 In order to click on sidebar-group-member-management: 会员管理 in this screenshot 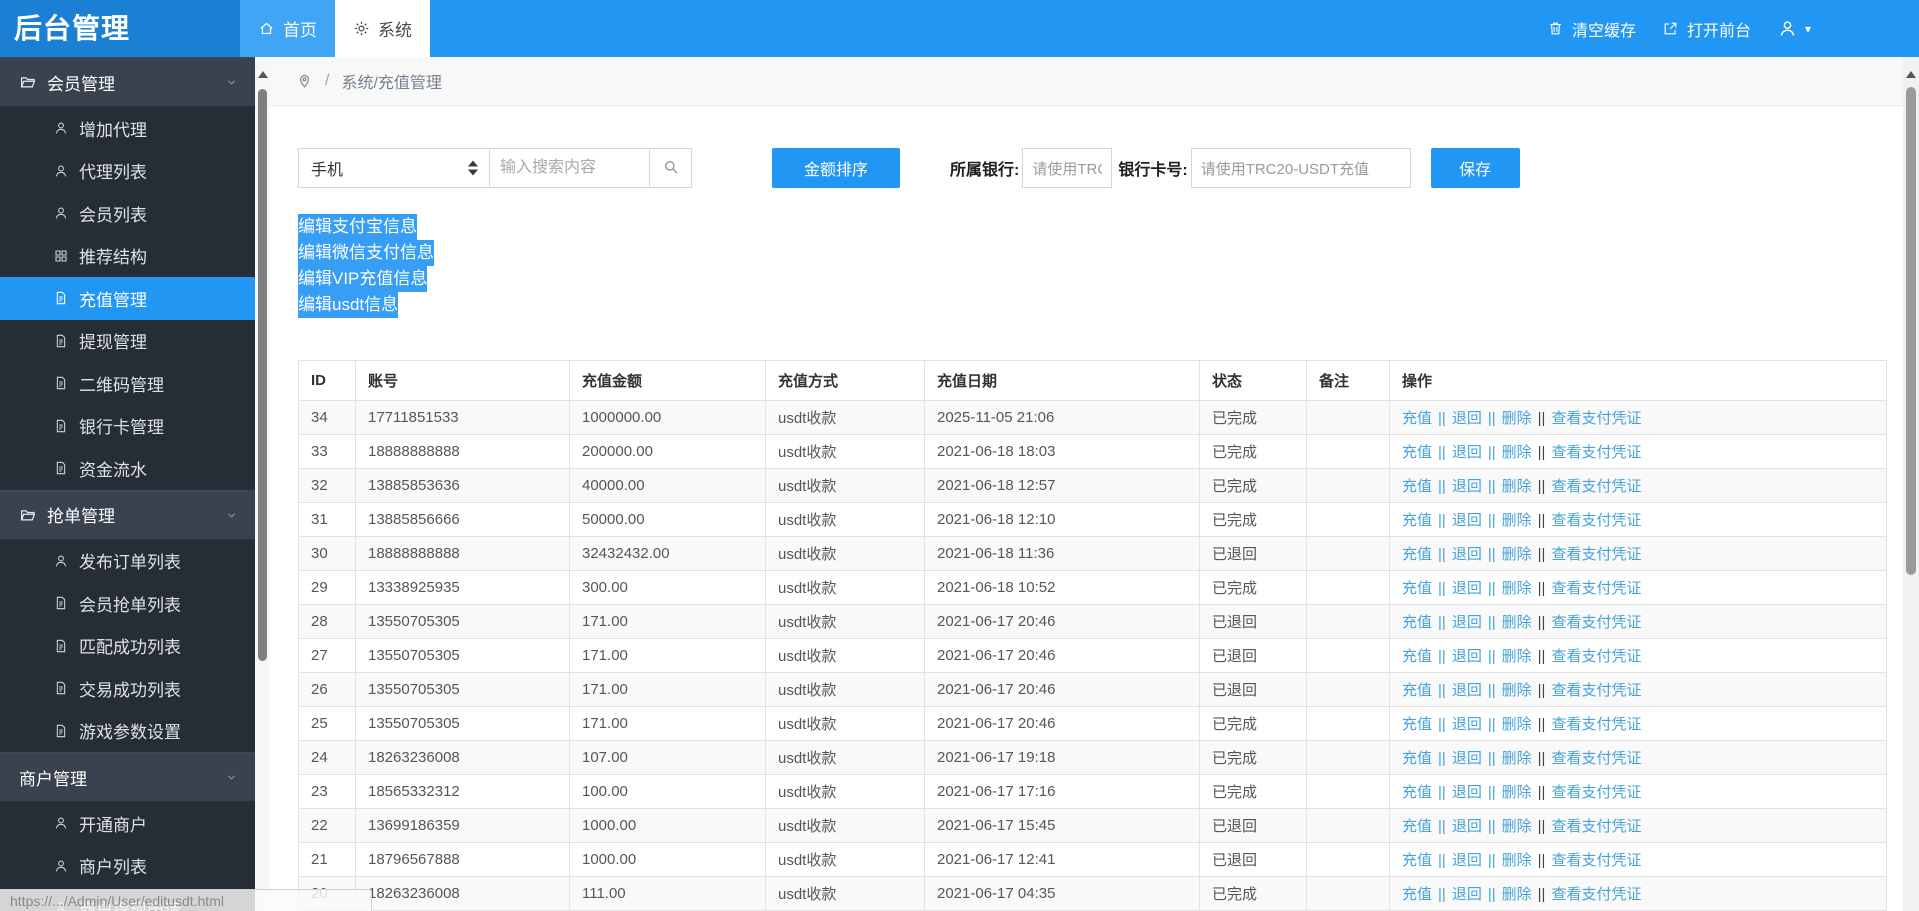, I will do `click(127, 82)`.